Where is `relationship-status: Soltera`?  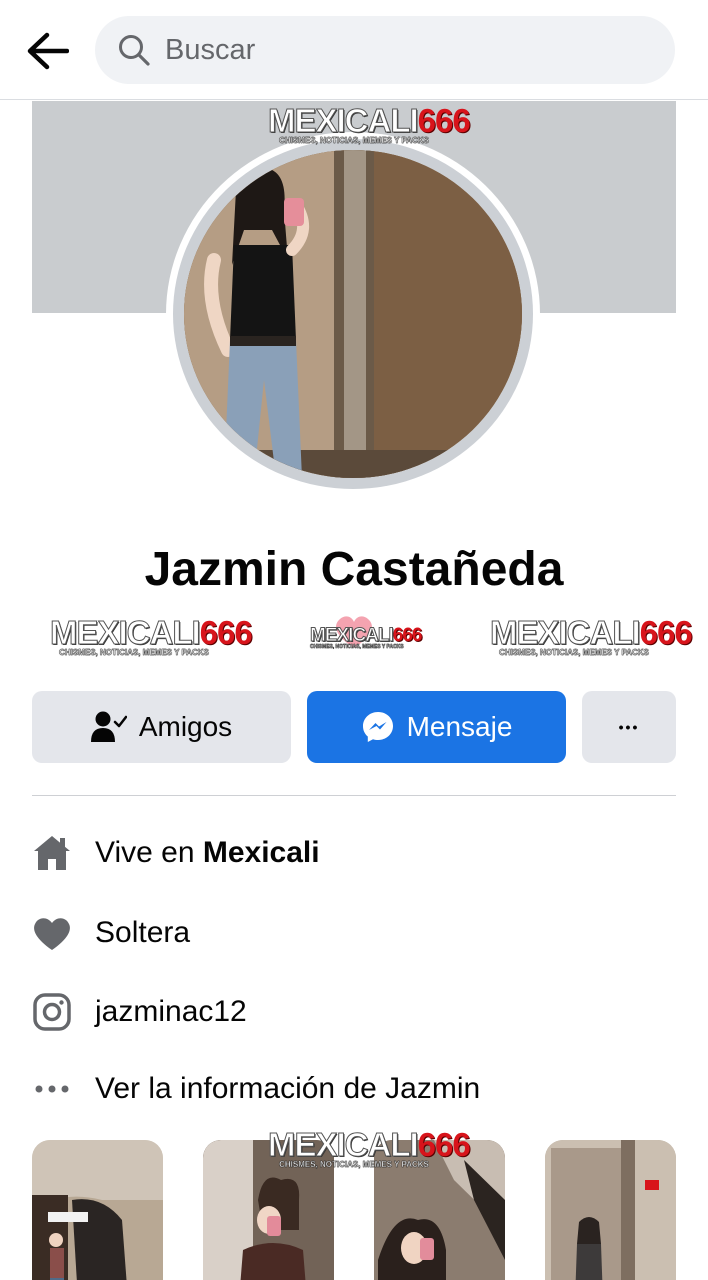
relationship-status: Soltera is located at coordinates (143, 932).